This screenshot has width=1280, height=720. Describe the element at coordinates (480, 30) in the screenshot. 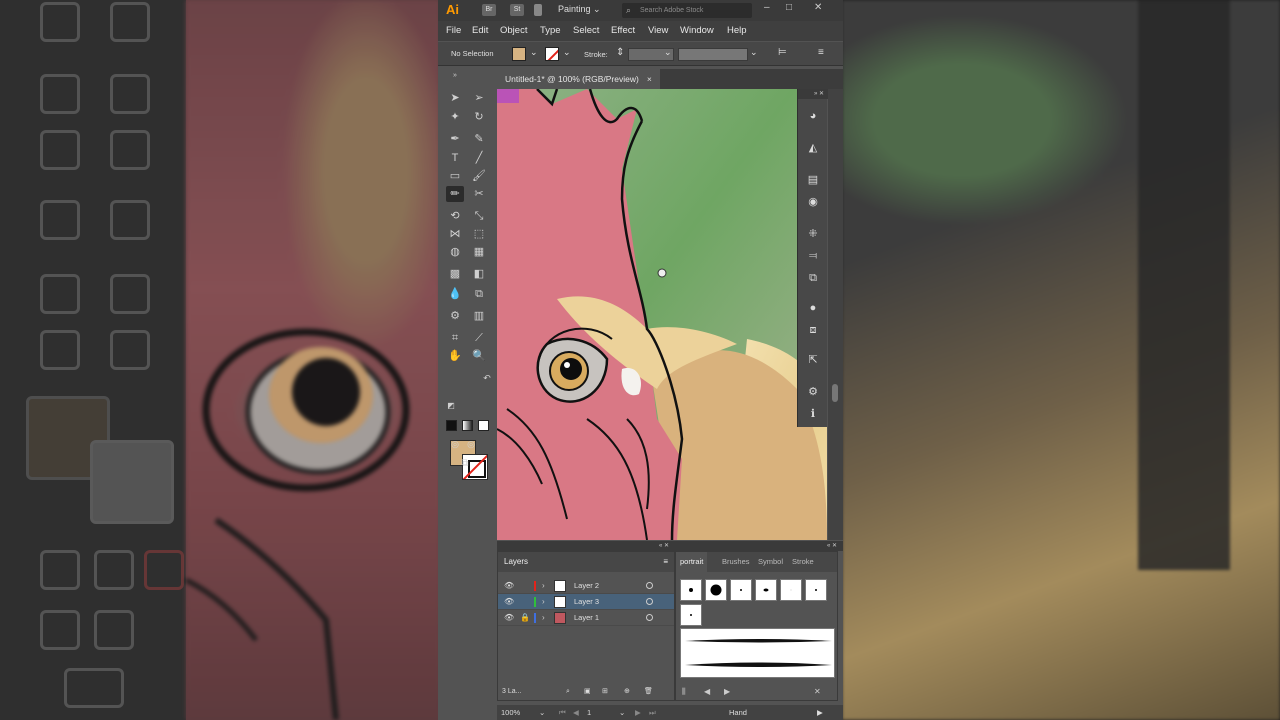

I see `menu-edit: Edit` at that location.